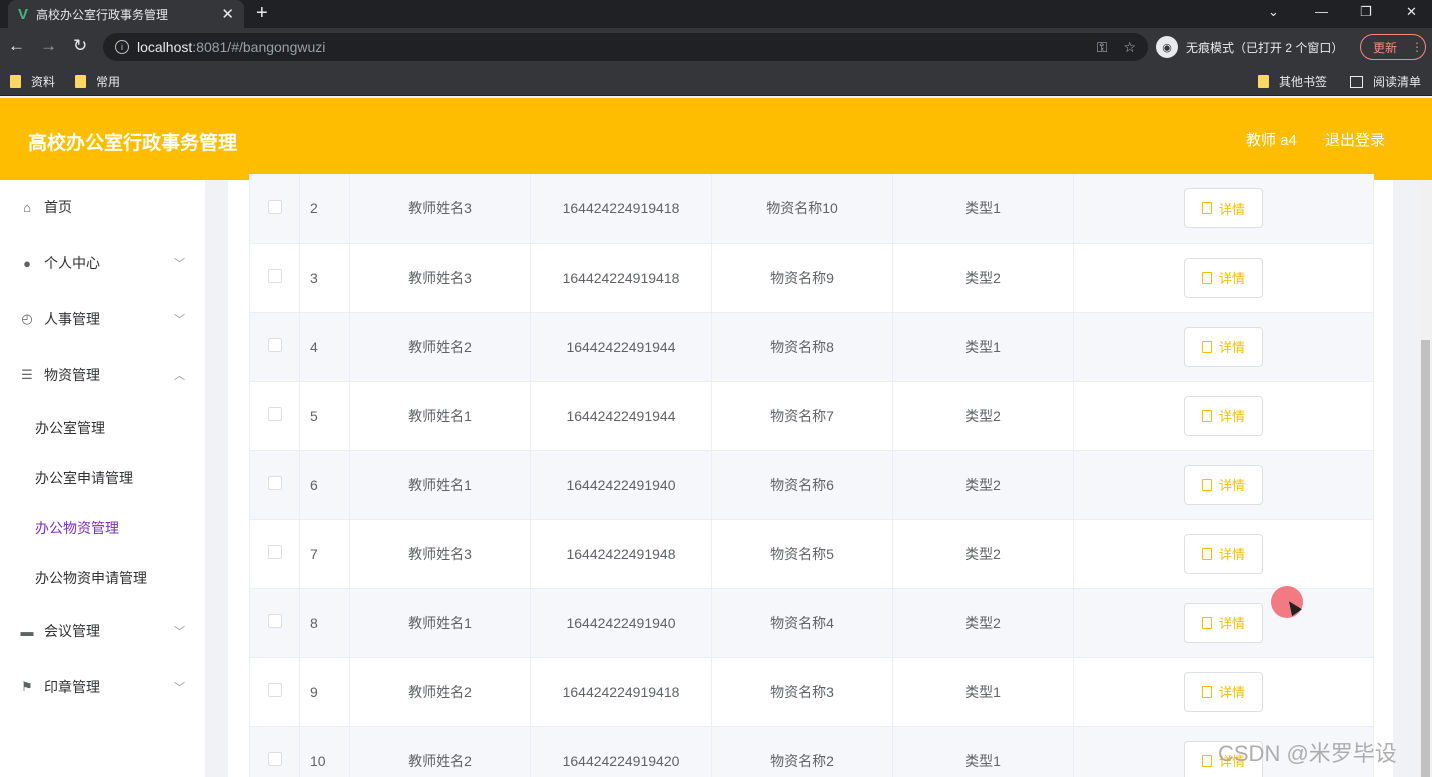 The width and height of the screenshot is (1432, 777). I want to click on tab-search-icon: ⌄, so click(1273, 12).